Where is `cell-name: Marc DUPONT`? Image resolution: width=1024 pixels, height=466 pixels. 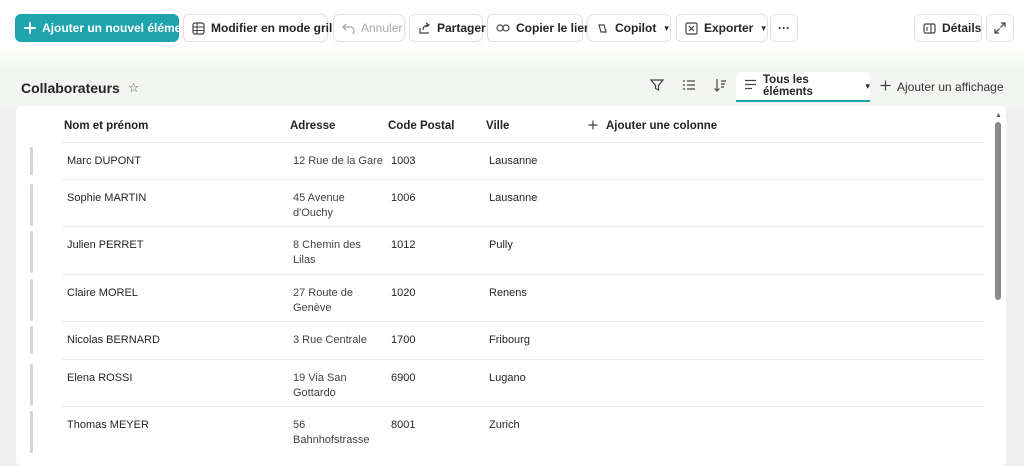 cell-name: Marc DUPONT is located at coordinates (104, 161).